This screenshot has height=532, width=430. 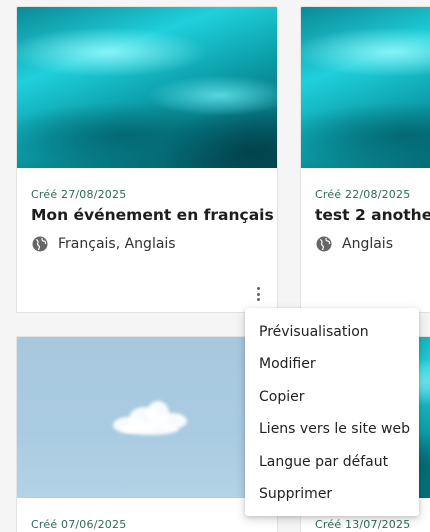 I want to click on languages-label: Anglais, so click(x=367, y=244).